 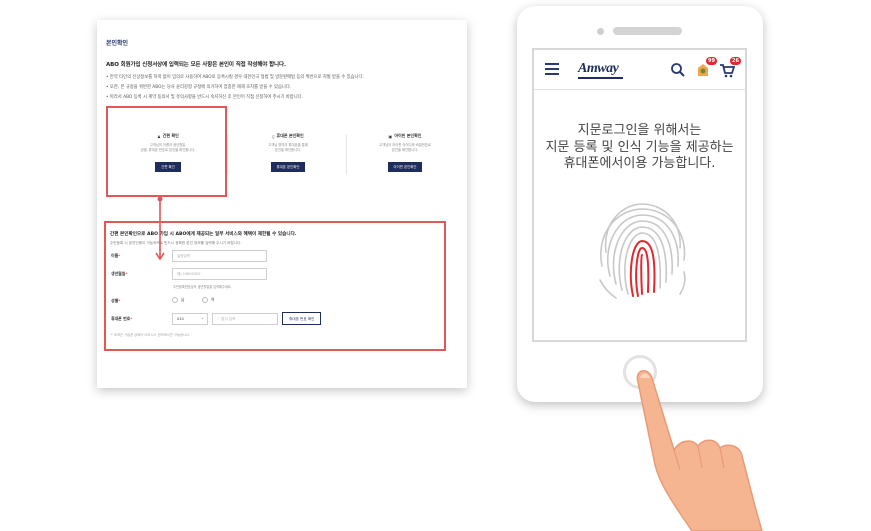 I want to click on foreigner-note: * 외국인 가입은 암웨이 비즈니스 센터에서만 가능합니다., so click(x=150, y=335).